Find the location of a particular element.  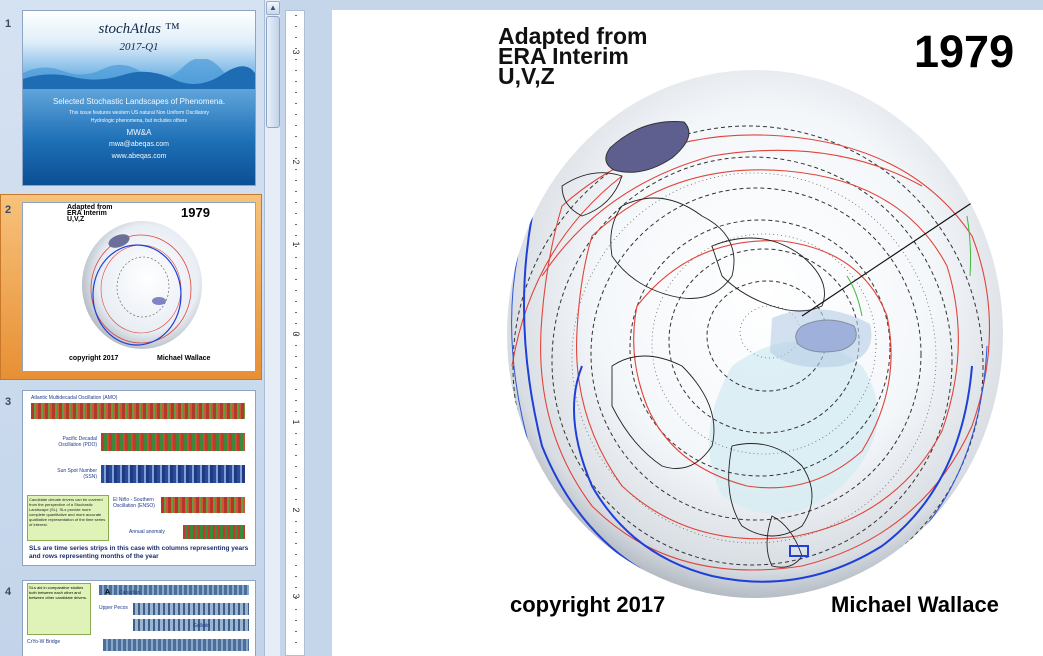

thumb2-year: 1979 is located at coordinates (195, 212).